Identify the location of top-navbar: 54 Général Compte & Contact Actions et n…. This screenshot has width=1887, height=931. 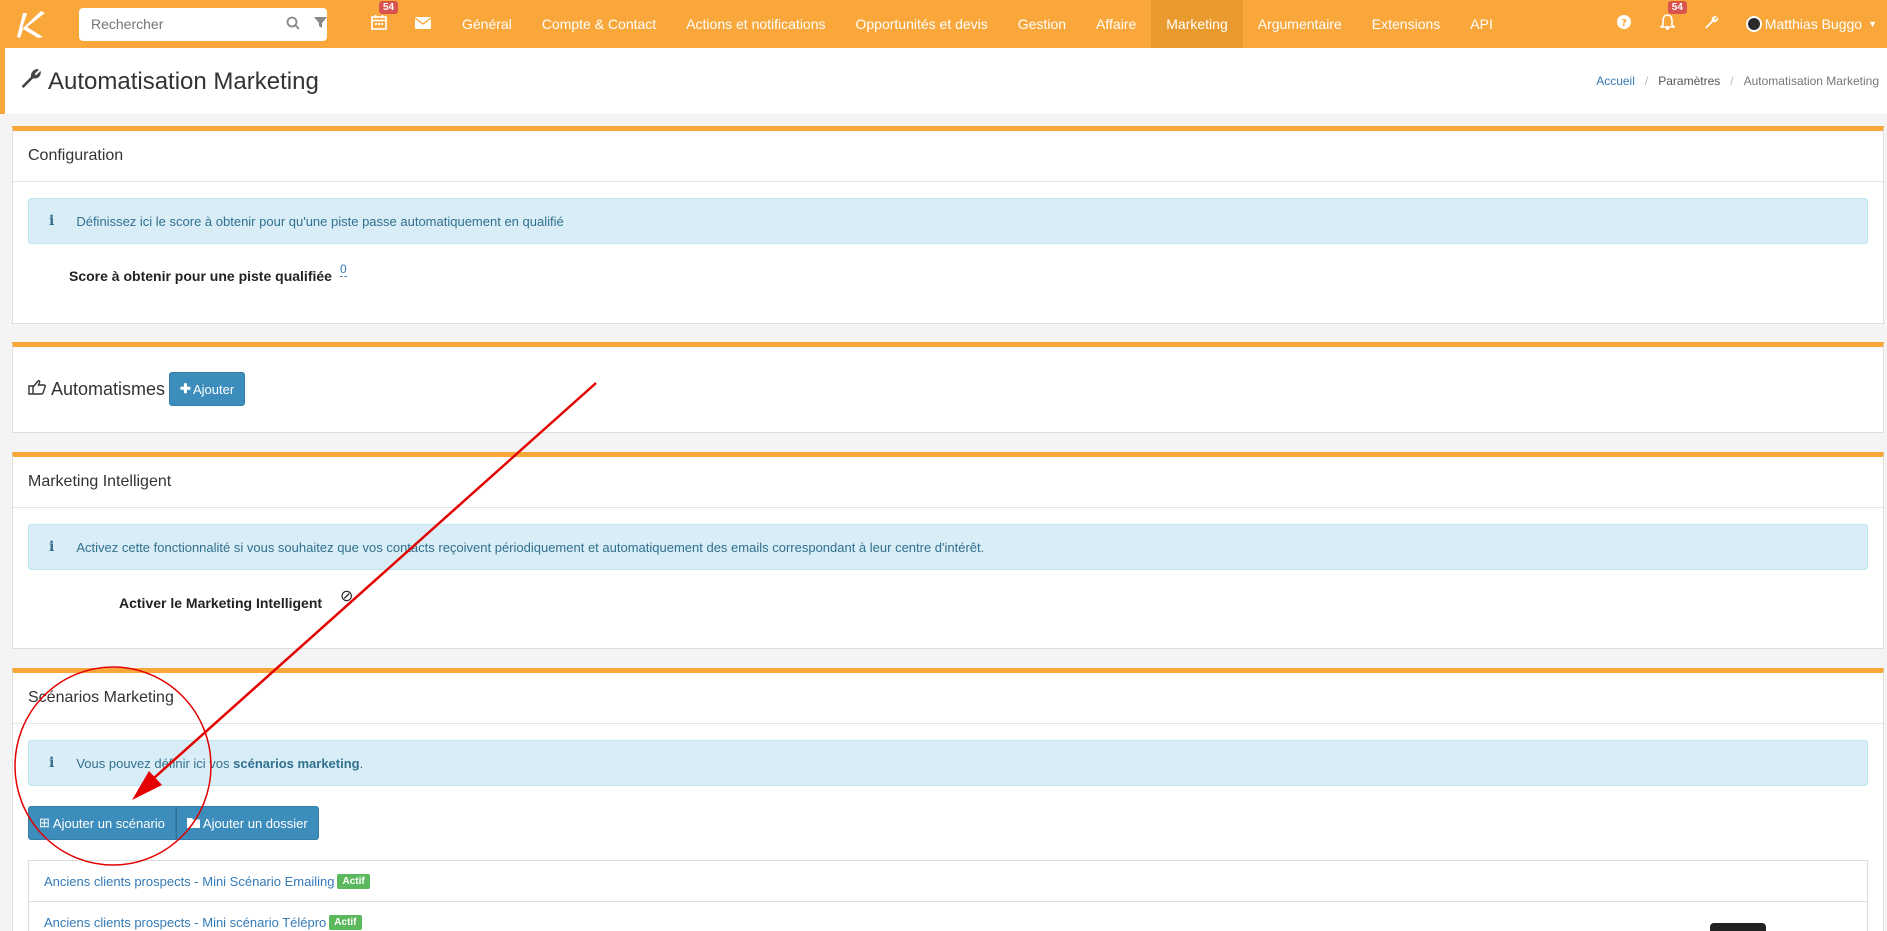
(943, 24).